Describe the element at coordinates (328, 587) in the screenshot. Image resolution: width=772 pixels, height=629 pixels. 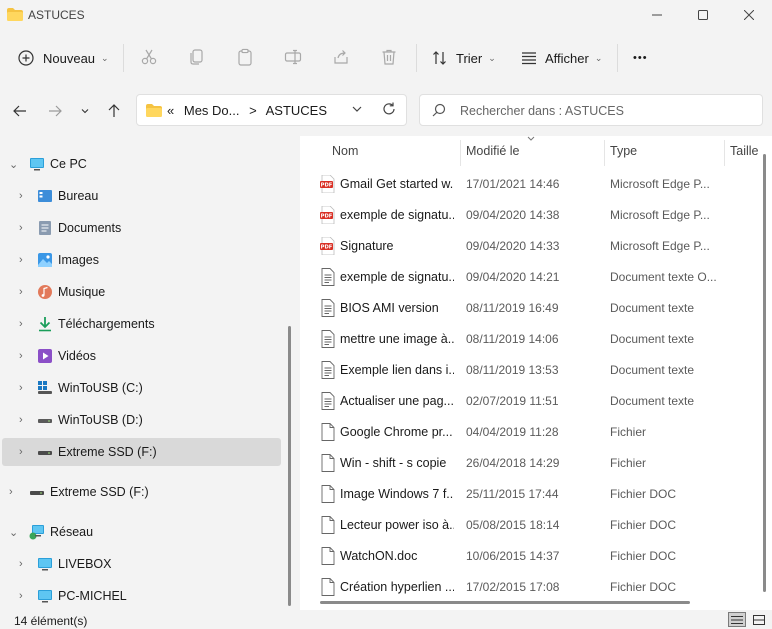
I see `blank-file-icon` at that location.